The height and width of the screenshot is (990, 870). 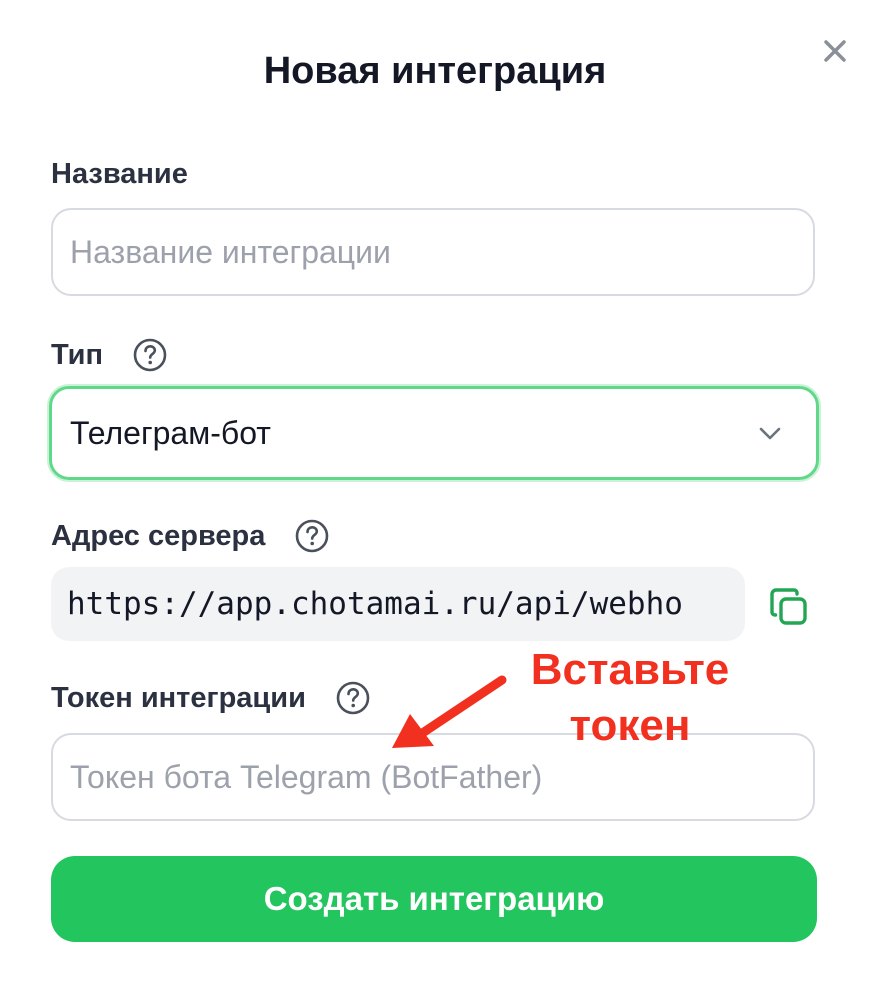 I want to click on server-address-field: https://app.chotamai.ru/api/webho, so click(x=398, y=604).